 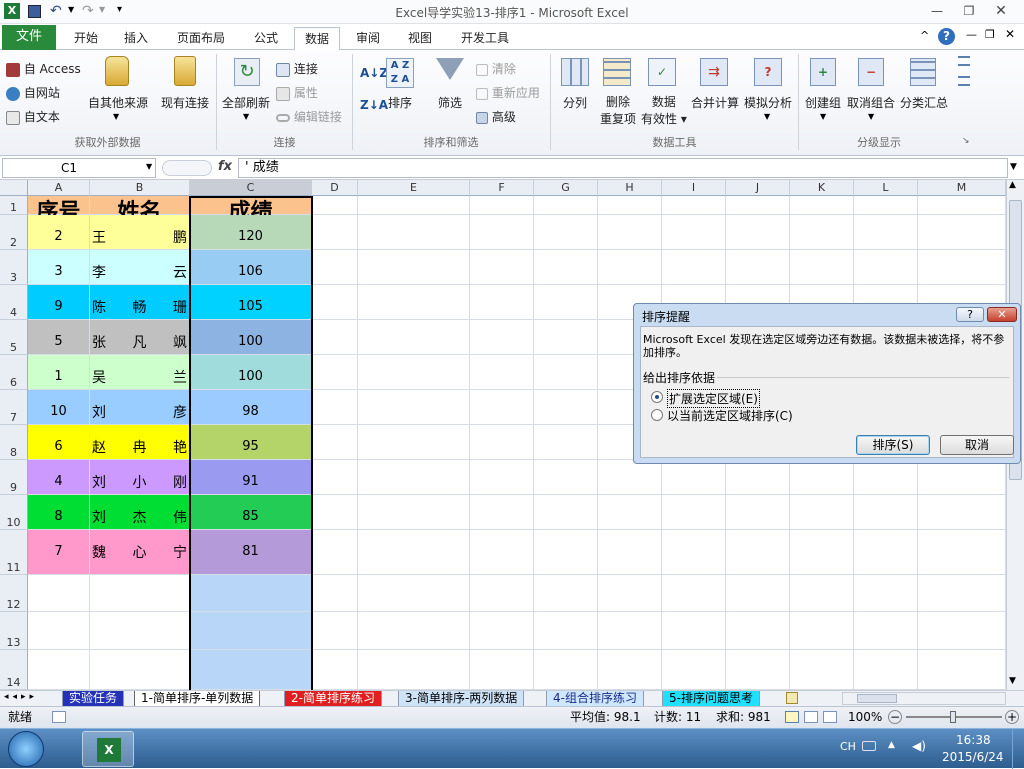 I want to click on tab-home: 开始, so click(x=86, y=38).